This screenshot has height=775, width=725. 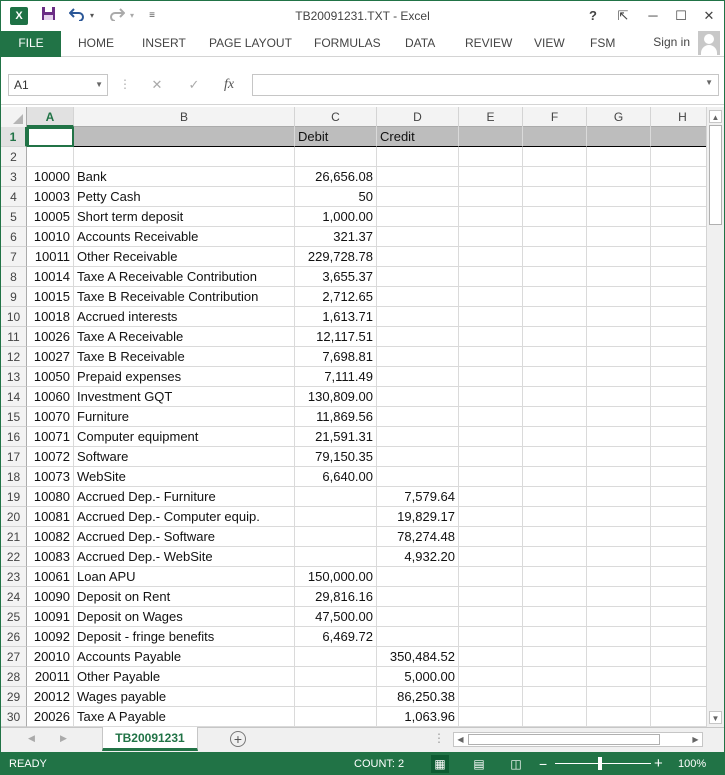 What do you see at coordinates (50, 437) in the screenshot?
I see `cell-a16: 10071` at bounding box center [50, 437].